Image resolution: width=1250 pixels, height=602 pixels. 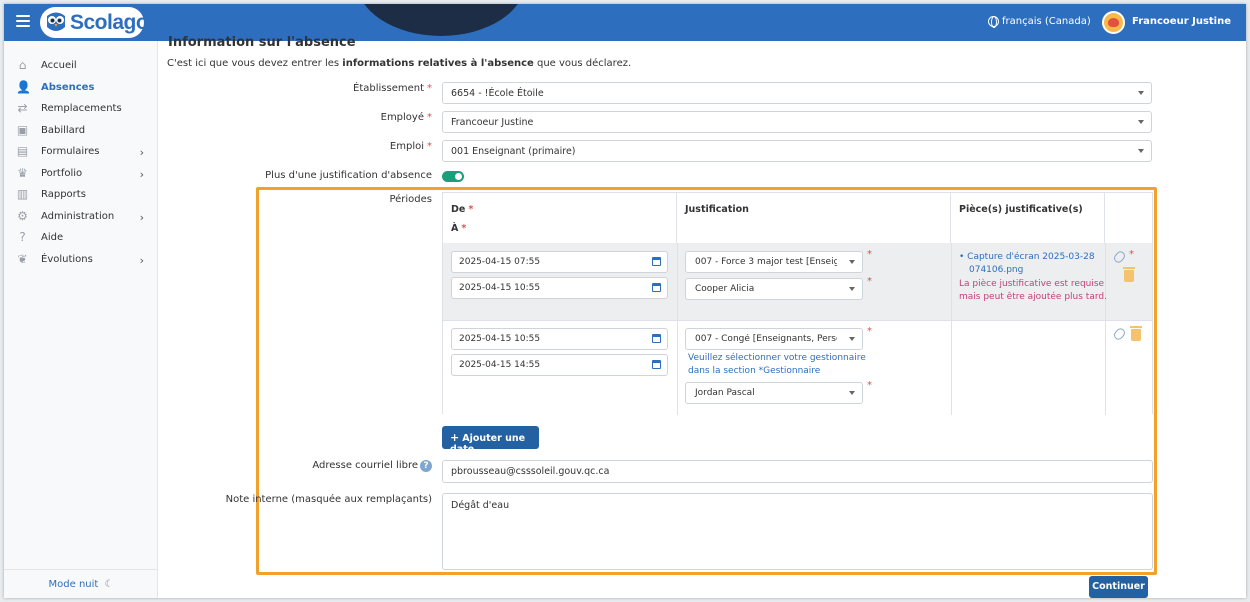 What do you see at coordinates (582, 63) in the screenshot?
I see `intro-text-end: que vous déclarez.` at bounding box center [582, 63].